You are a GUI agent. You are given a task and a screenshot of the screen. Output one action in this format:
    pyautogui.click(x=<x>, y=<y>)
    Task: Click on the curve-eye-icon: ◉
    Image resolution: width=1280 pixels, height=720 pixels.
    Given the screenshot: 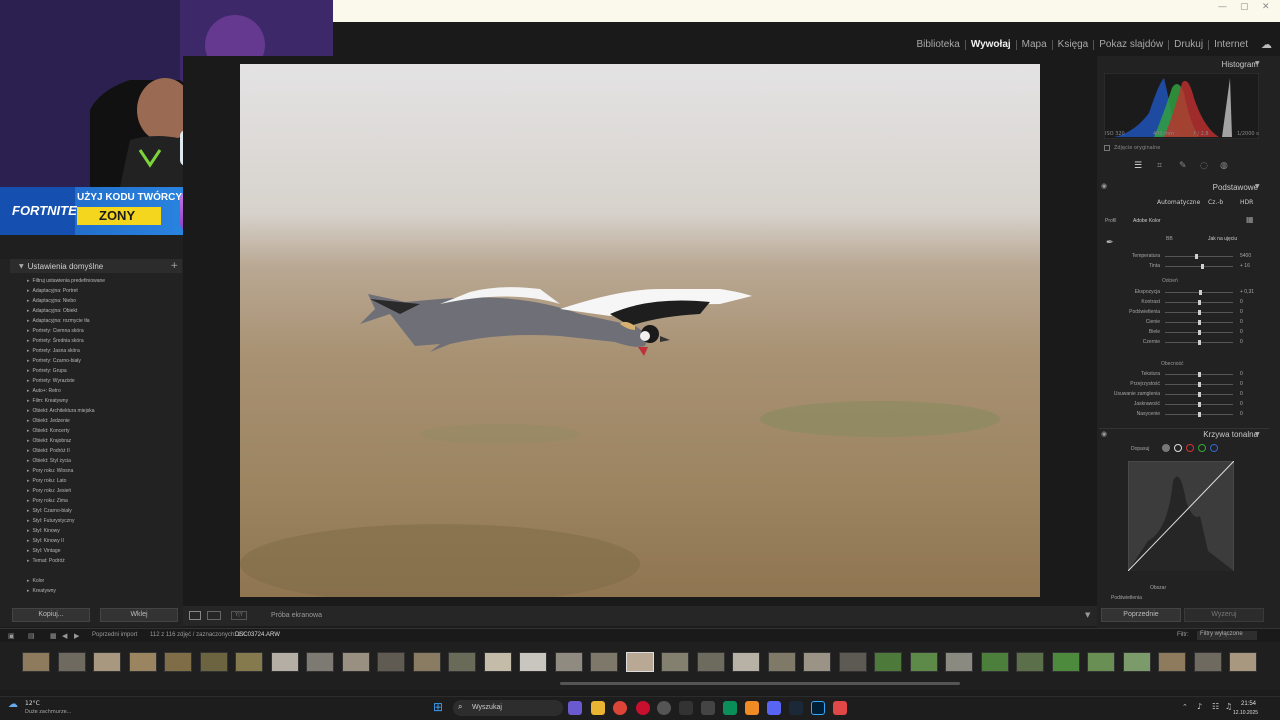 What is the action you would take?
    pyautogui.click(x=1104, y=434)
    